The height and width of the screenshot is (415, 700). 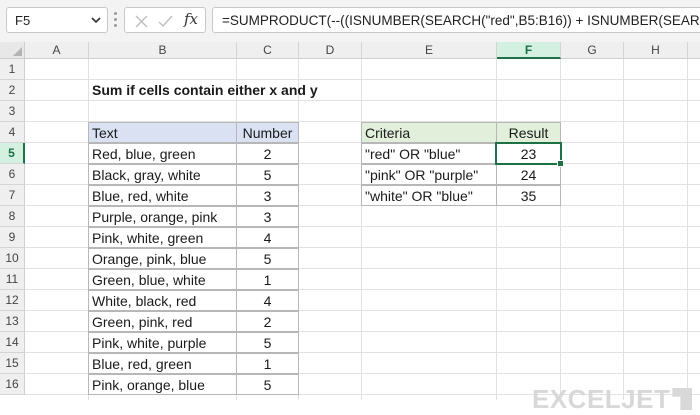 I want to click on result-cell: 35, so click(x=528, y=195).